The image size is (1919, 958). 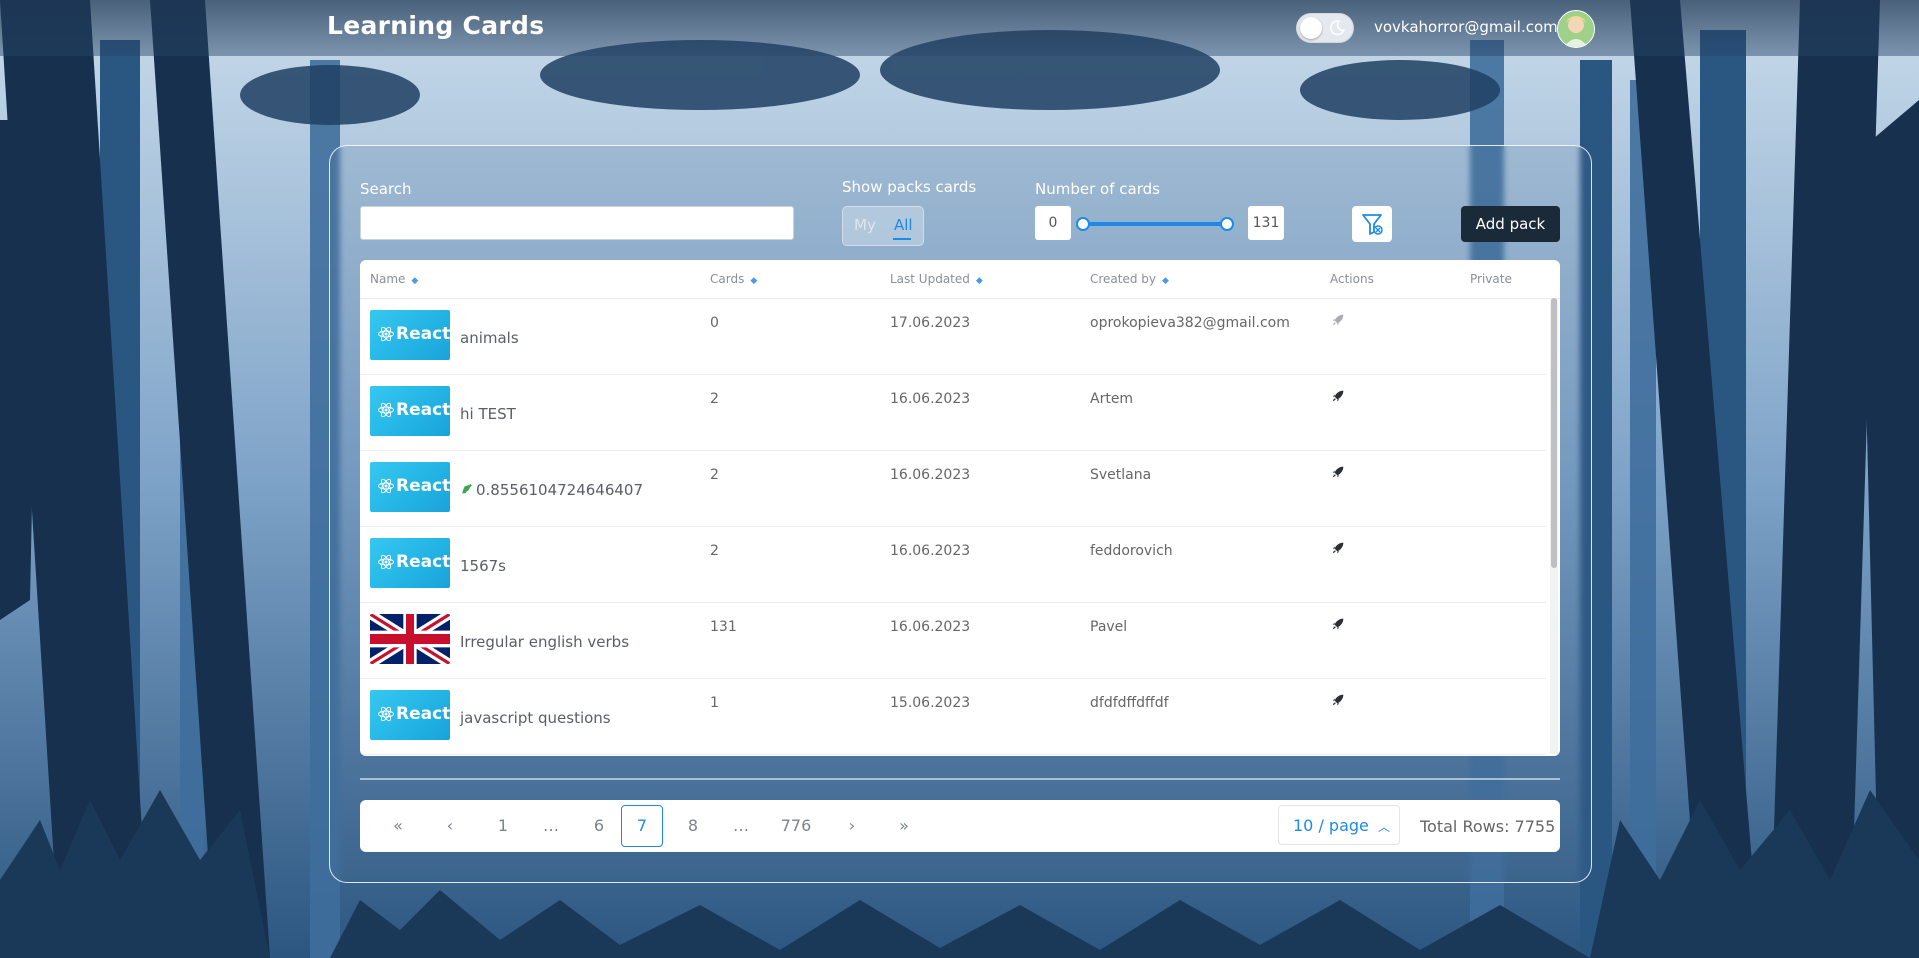 What do you see at coordinates (1372, 224) in the screenshot?
I see `clear-filter-button` at bounding box center [1372, 224].